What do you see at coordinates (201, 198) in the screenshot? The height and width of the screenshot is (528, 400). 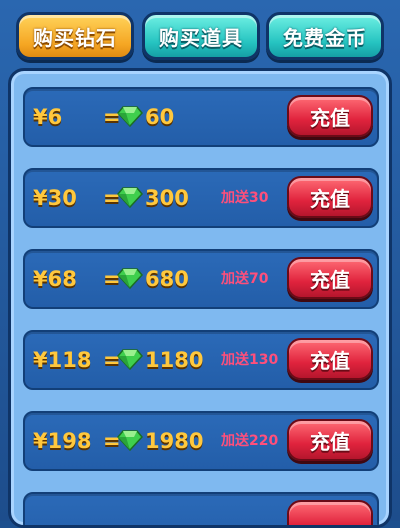 I see `recharge-row: ¥30 = 300 加送30 充值` at bounding box center [201, 198].